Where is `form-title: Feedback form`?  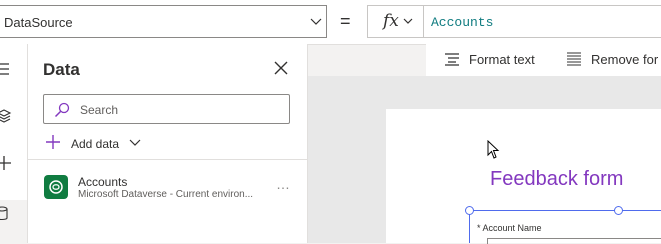
form-title: Feedback form is located at coordinates (556, 179).